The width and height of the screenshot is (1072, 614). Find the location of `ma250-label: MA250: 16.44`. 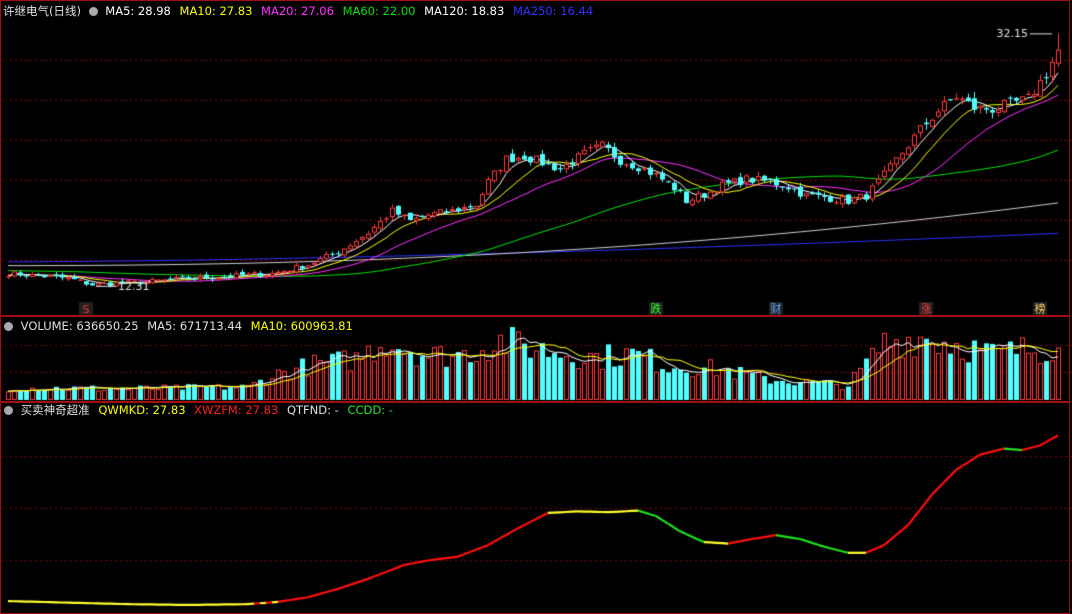

ma250-label: MA250: 16.44 is located at coordinates (553, 11).